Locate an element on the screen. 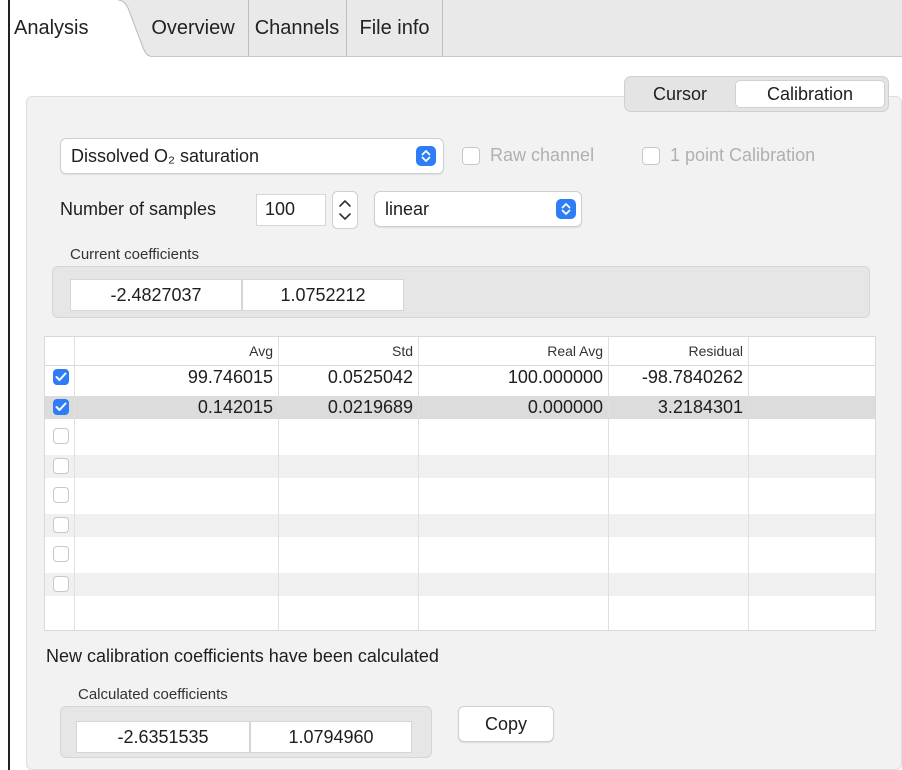 This screenshot has width=902, height=770. raw-channel-checkbox is located at coordinates (471, 156).